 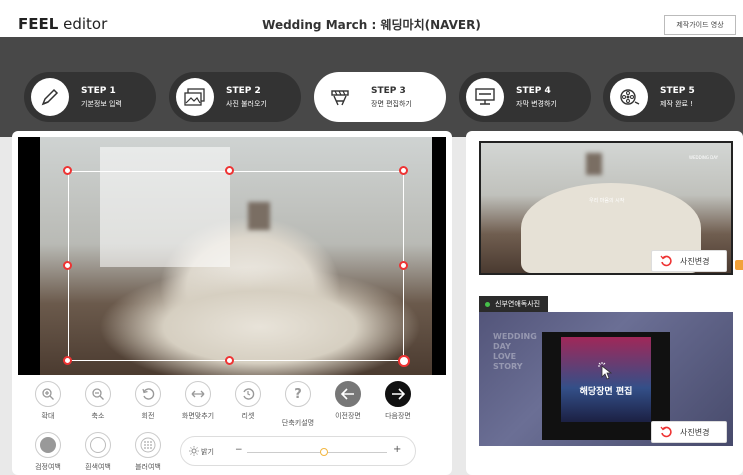 What do you see at coordinates (485, 97) in the screenshot?
I see `monitor-icon` at bounding box center [485, 97].